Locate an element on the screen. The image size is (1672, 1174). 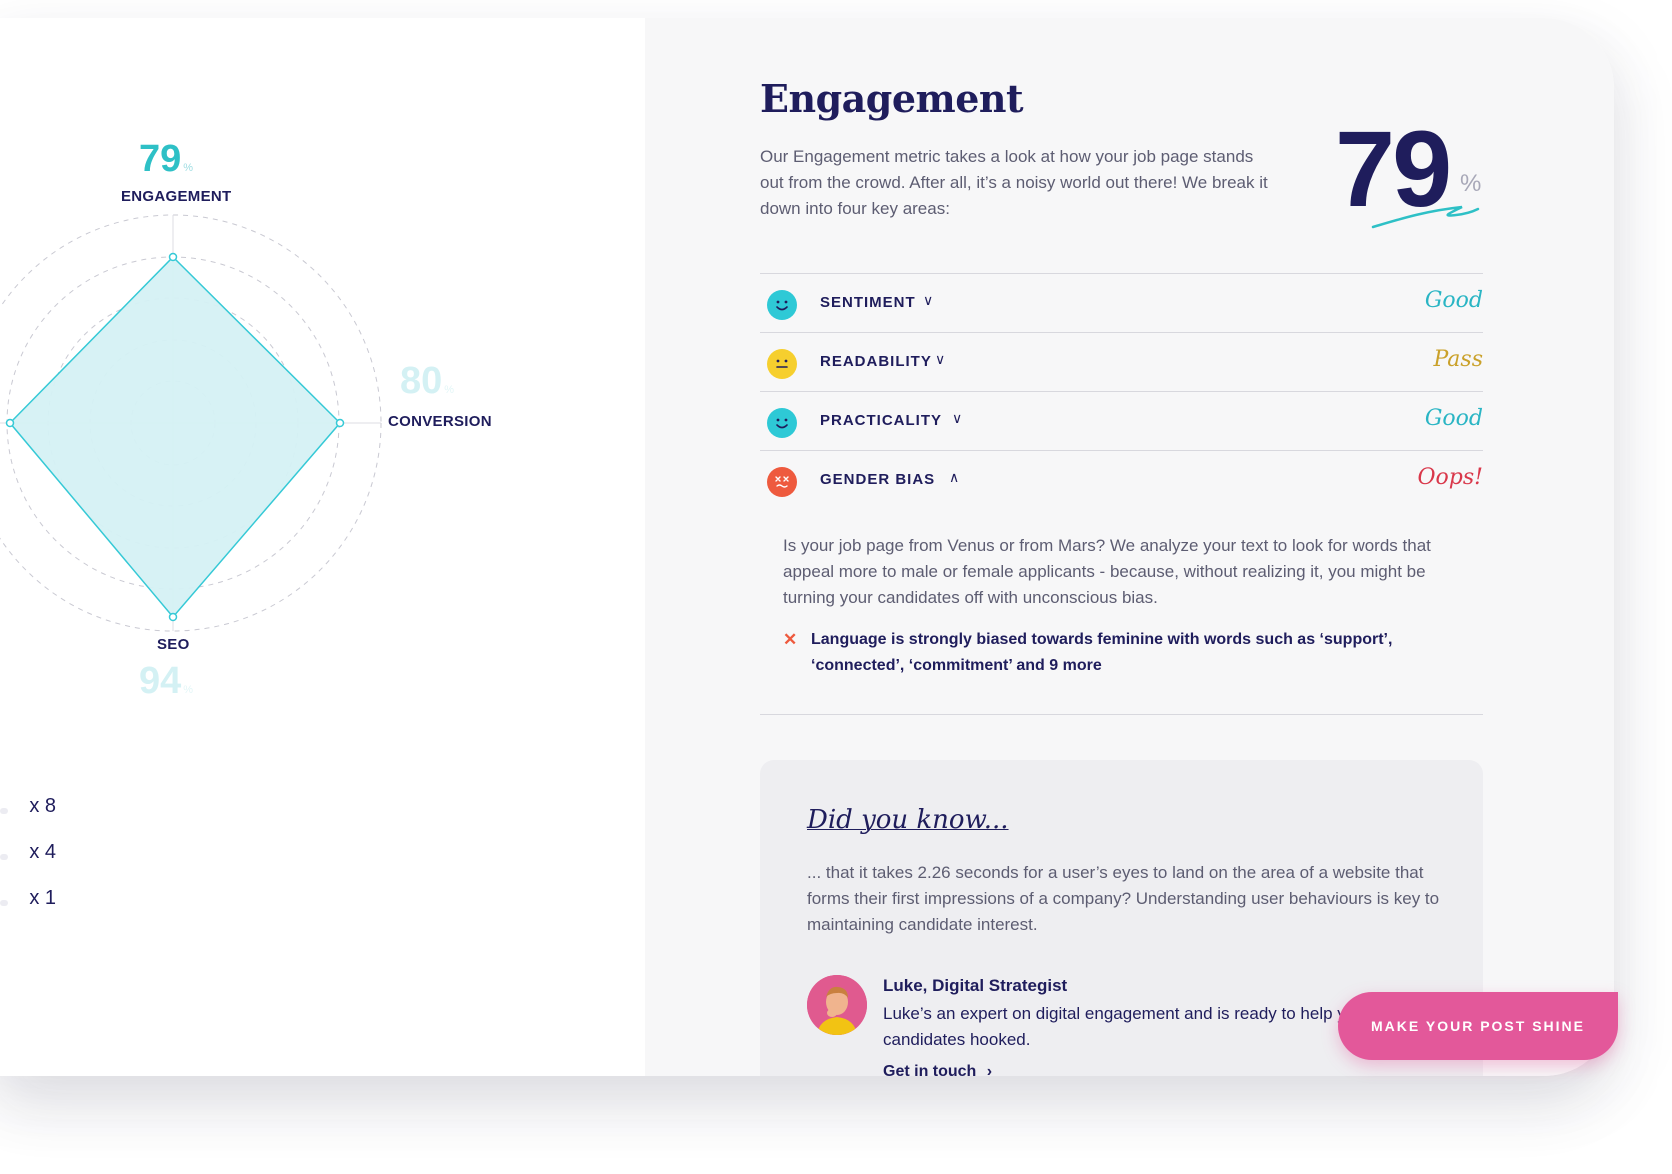
legend: x 8 x 4 x 1 is located at coordinates (40, 862).